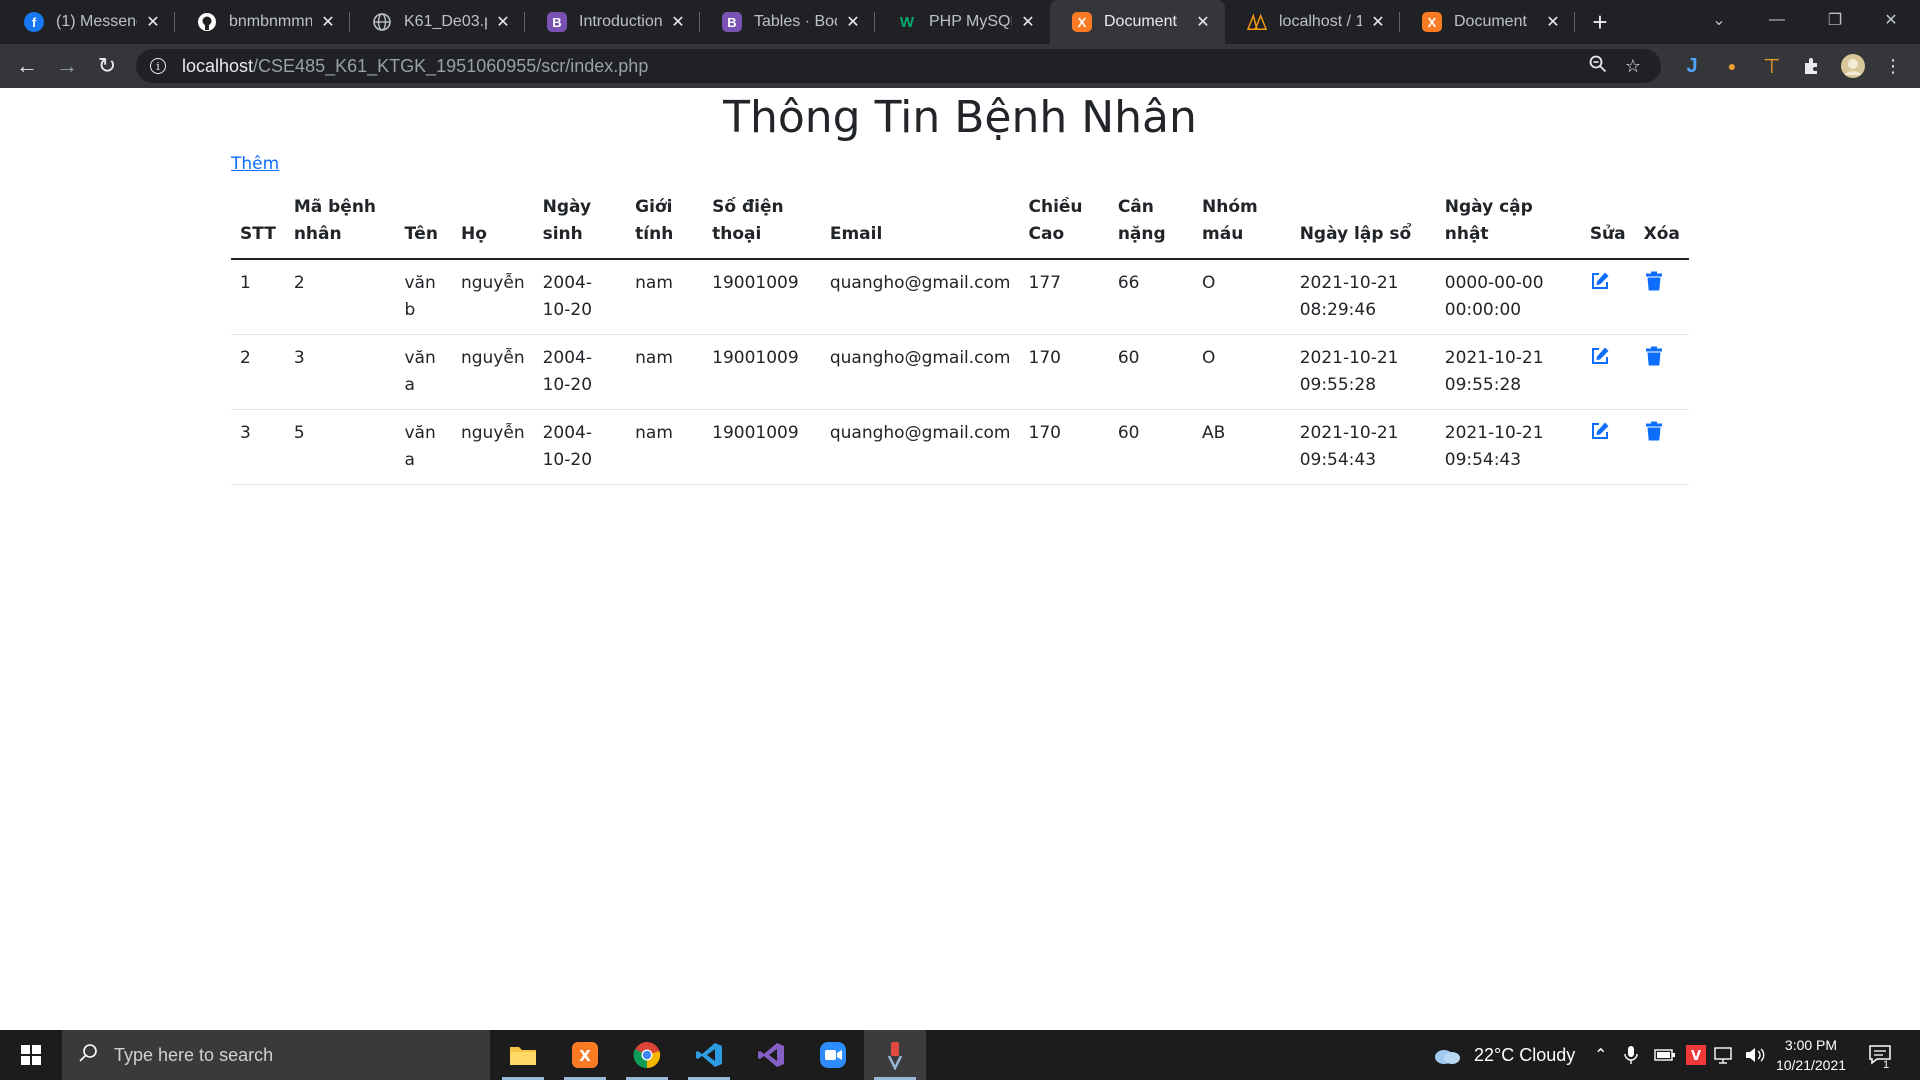 Image resolution: width=1920 pixels, height=1080 pixels. What do you see at coordinates (1064, 297) in the screenshot?
I see `cell-height: 177` at bounding box center [1064, 297].